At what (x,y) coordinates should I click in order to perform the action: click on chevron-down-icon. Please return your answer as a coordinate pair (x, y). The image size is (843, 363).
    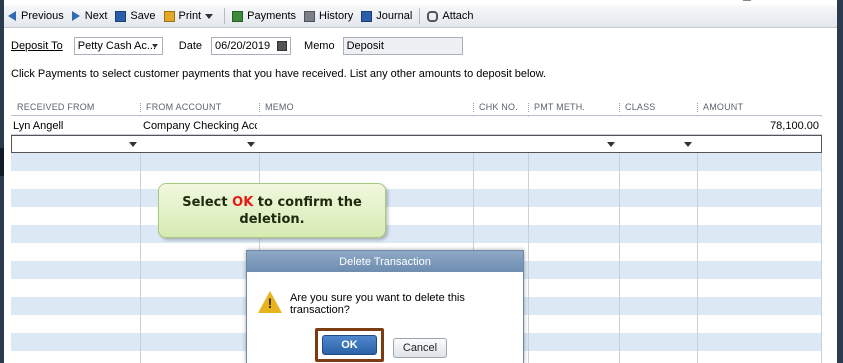
    Looking at the image, I should click on (154, 46).